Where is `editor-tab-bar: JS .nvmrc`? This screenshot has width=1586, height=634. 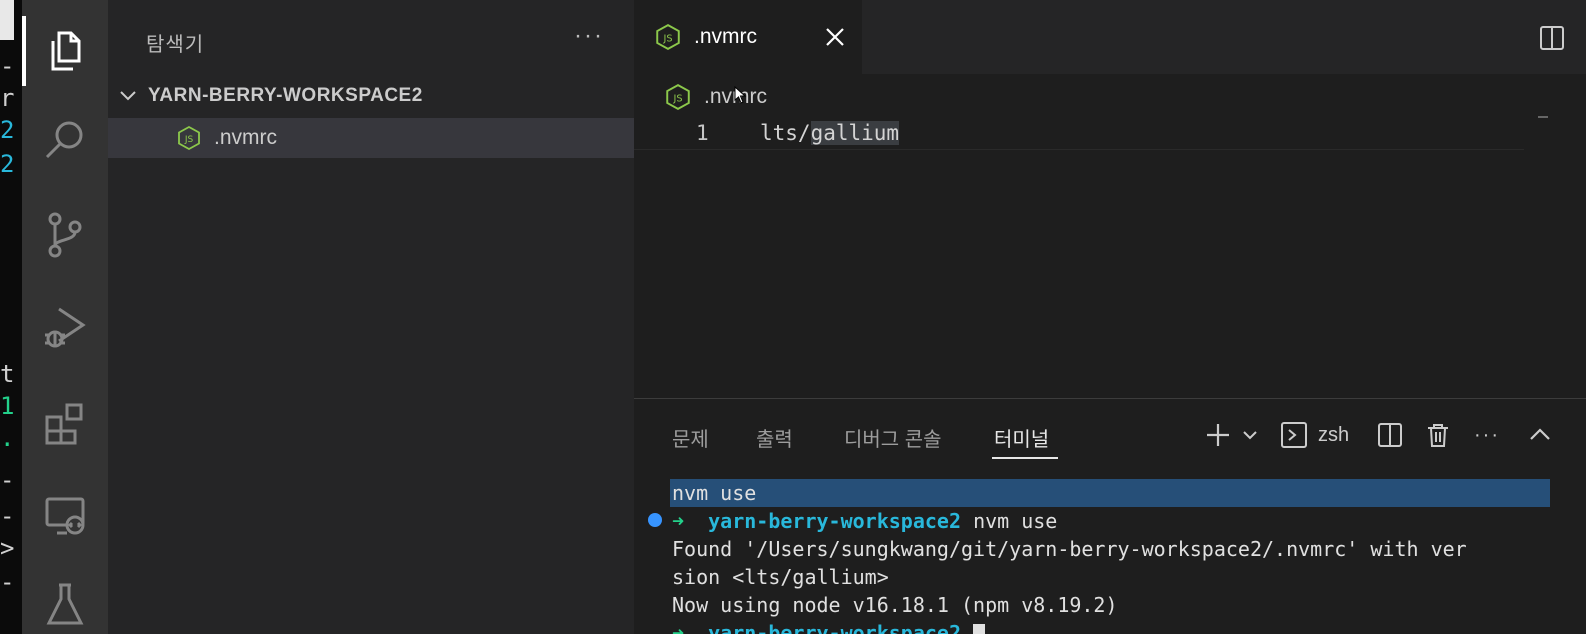
editor-tab-bar: JS .nvmrc is located at coordinates (1110, 37).